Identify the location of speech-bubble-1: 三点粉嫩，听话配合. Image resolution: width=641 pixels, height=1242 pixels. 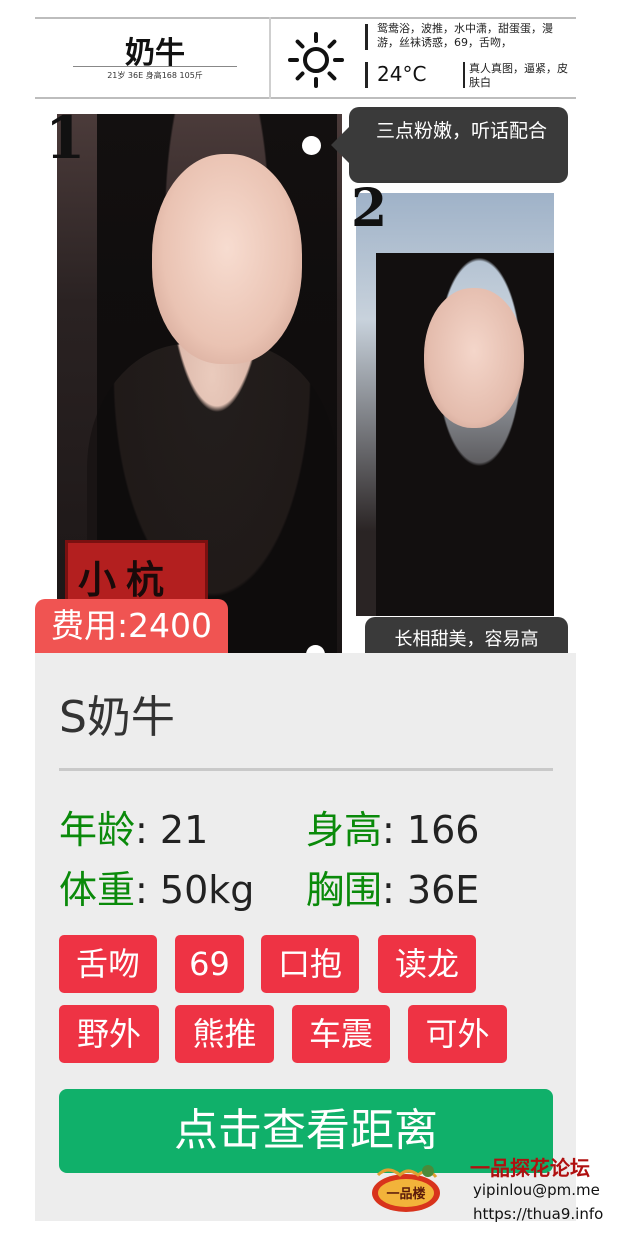
(449, 145).